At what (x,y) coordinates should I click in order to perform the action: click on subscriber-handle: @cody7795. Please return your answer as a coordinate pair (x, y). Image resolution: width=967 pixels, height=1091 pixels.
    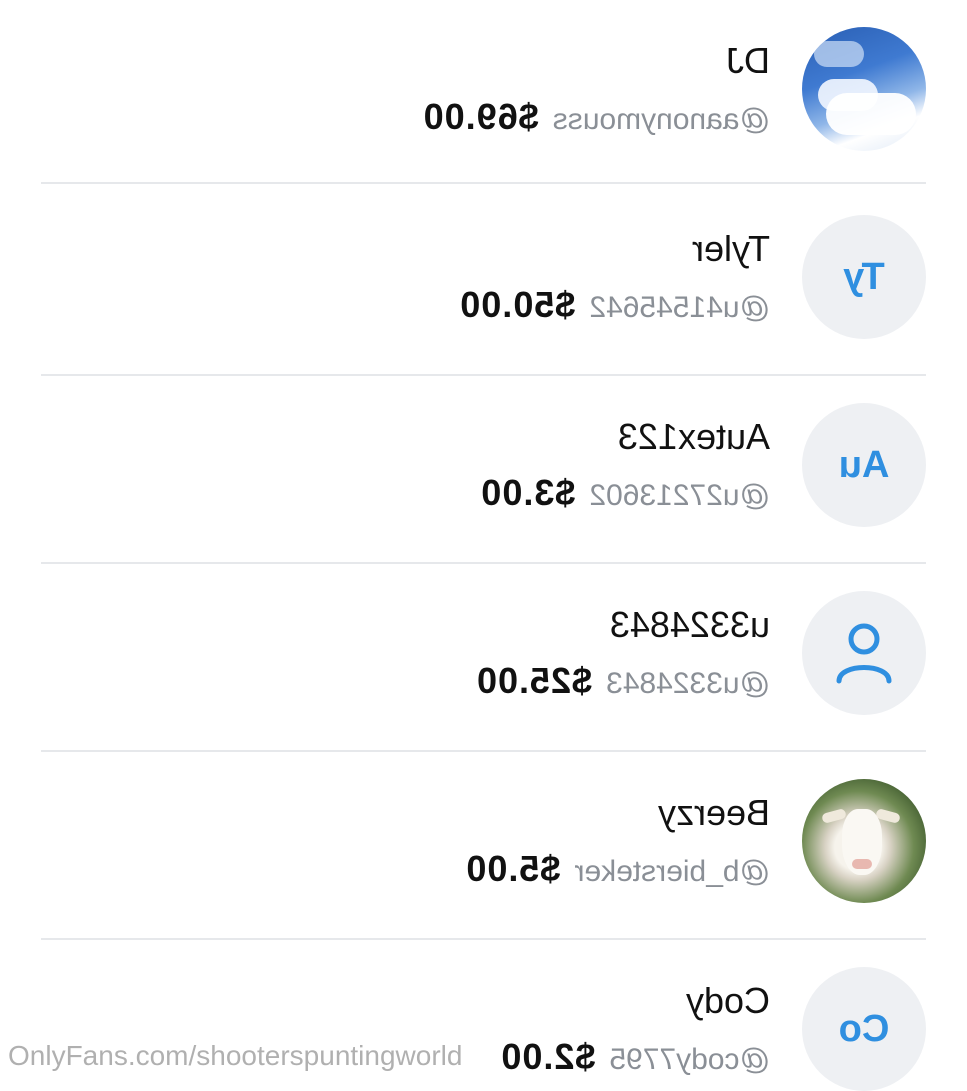
    Looking at the image, I should click on (689, 1060).